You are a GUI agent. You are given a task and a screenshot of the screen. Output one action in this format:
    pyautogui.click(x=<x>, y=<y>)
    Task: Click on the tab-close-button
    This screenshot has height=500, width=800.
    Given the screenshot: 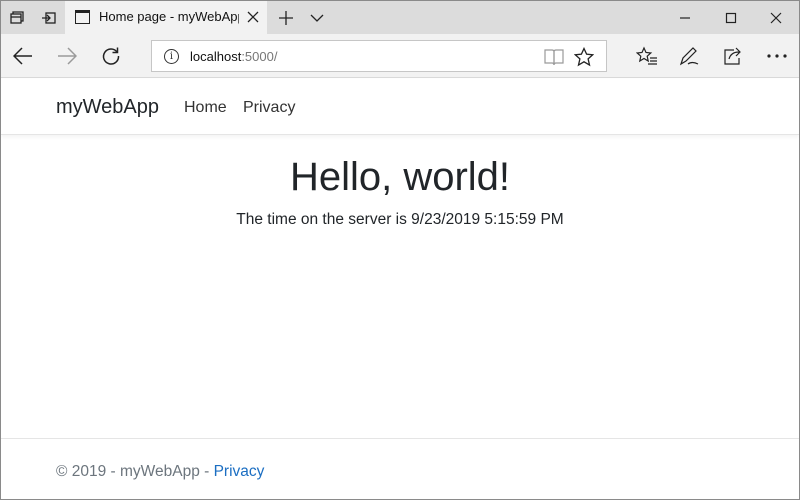 What is the action you would take?
    pyautogui.click(x=253, y=17)
    